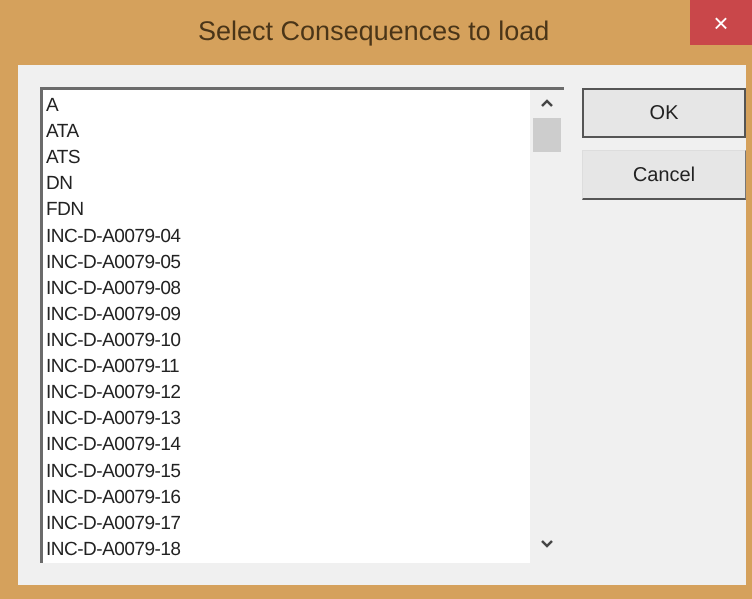  What do you see at coordinates (62, 132) in the screenshot?
I see `list-item: ATA` at bounding box center [62, 132].